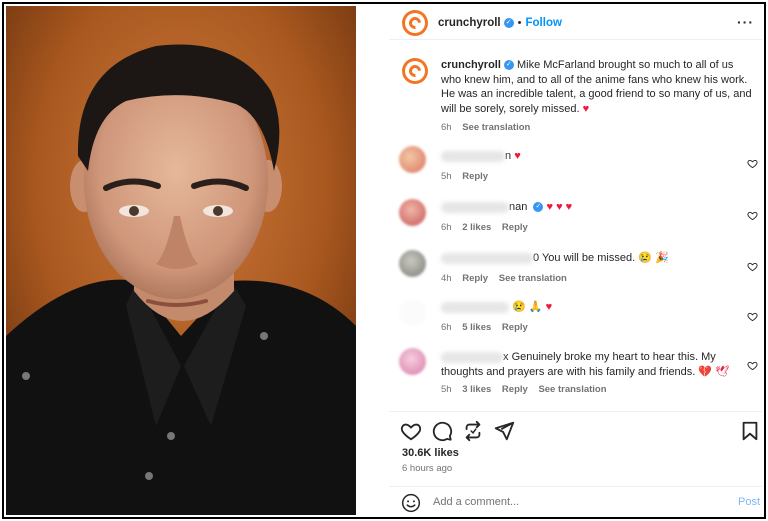 The height and width of the screenshot is (521, 768). I want to click on more-options-icon: ···, so click(745, 22).